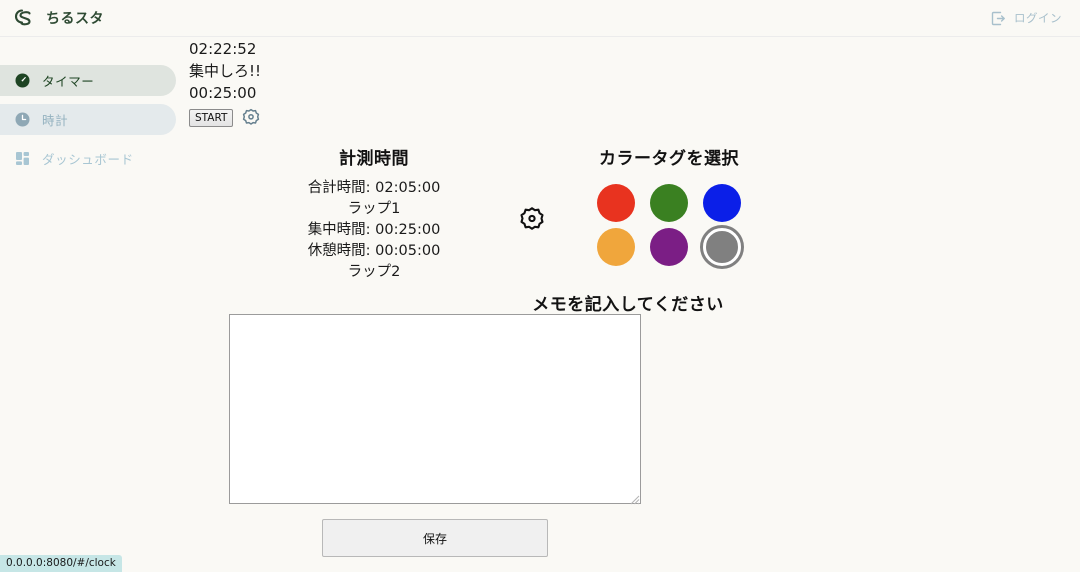 The width and height of the screenshot is (1080, 572). I want to click on measure-total-time: 合計時間: 02:05:00, so click(374, 188).